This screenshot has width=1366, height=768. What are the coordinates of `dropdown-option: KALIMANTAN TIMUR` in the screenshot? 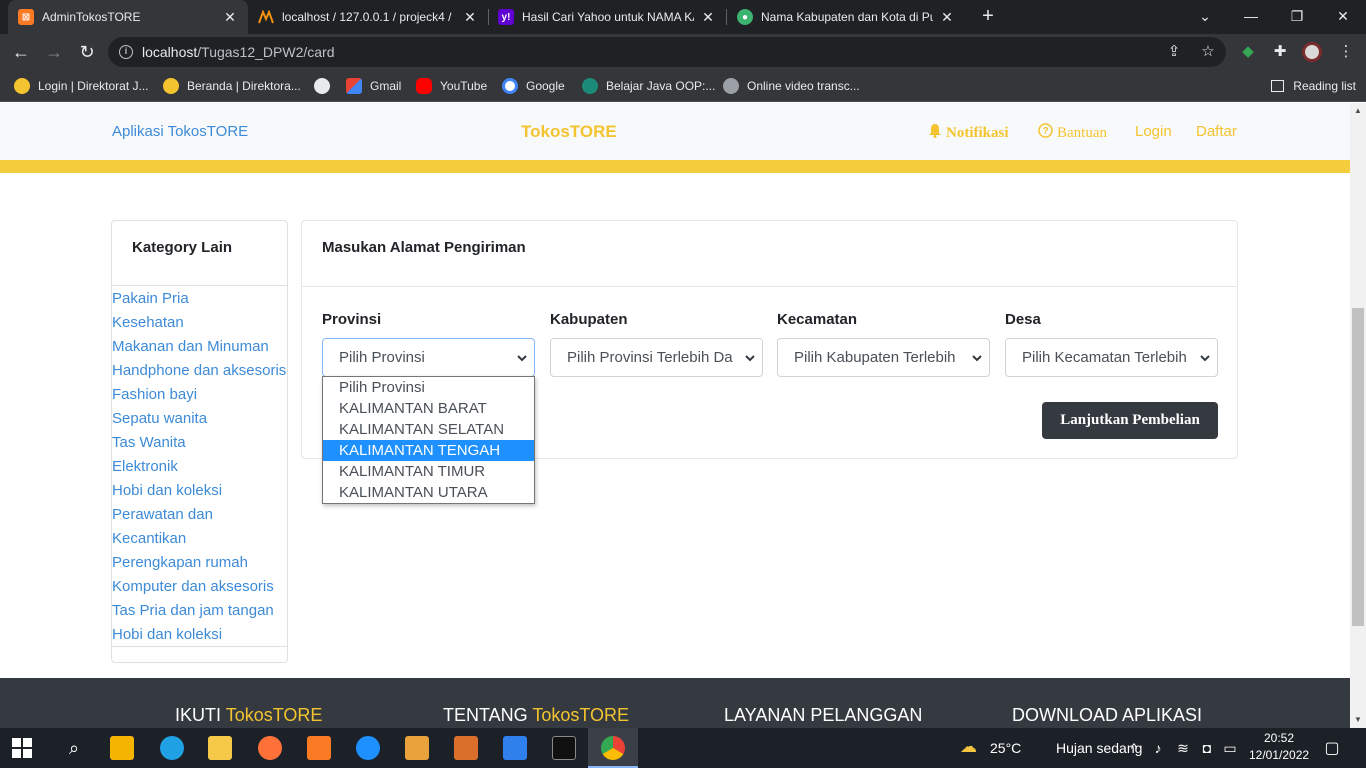 It's located at (428, 471).